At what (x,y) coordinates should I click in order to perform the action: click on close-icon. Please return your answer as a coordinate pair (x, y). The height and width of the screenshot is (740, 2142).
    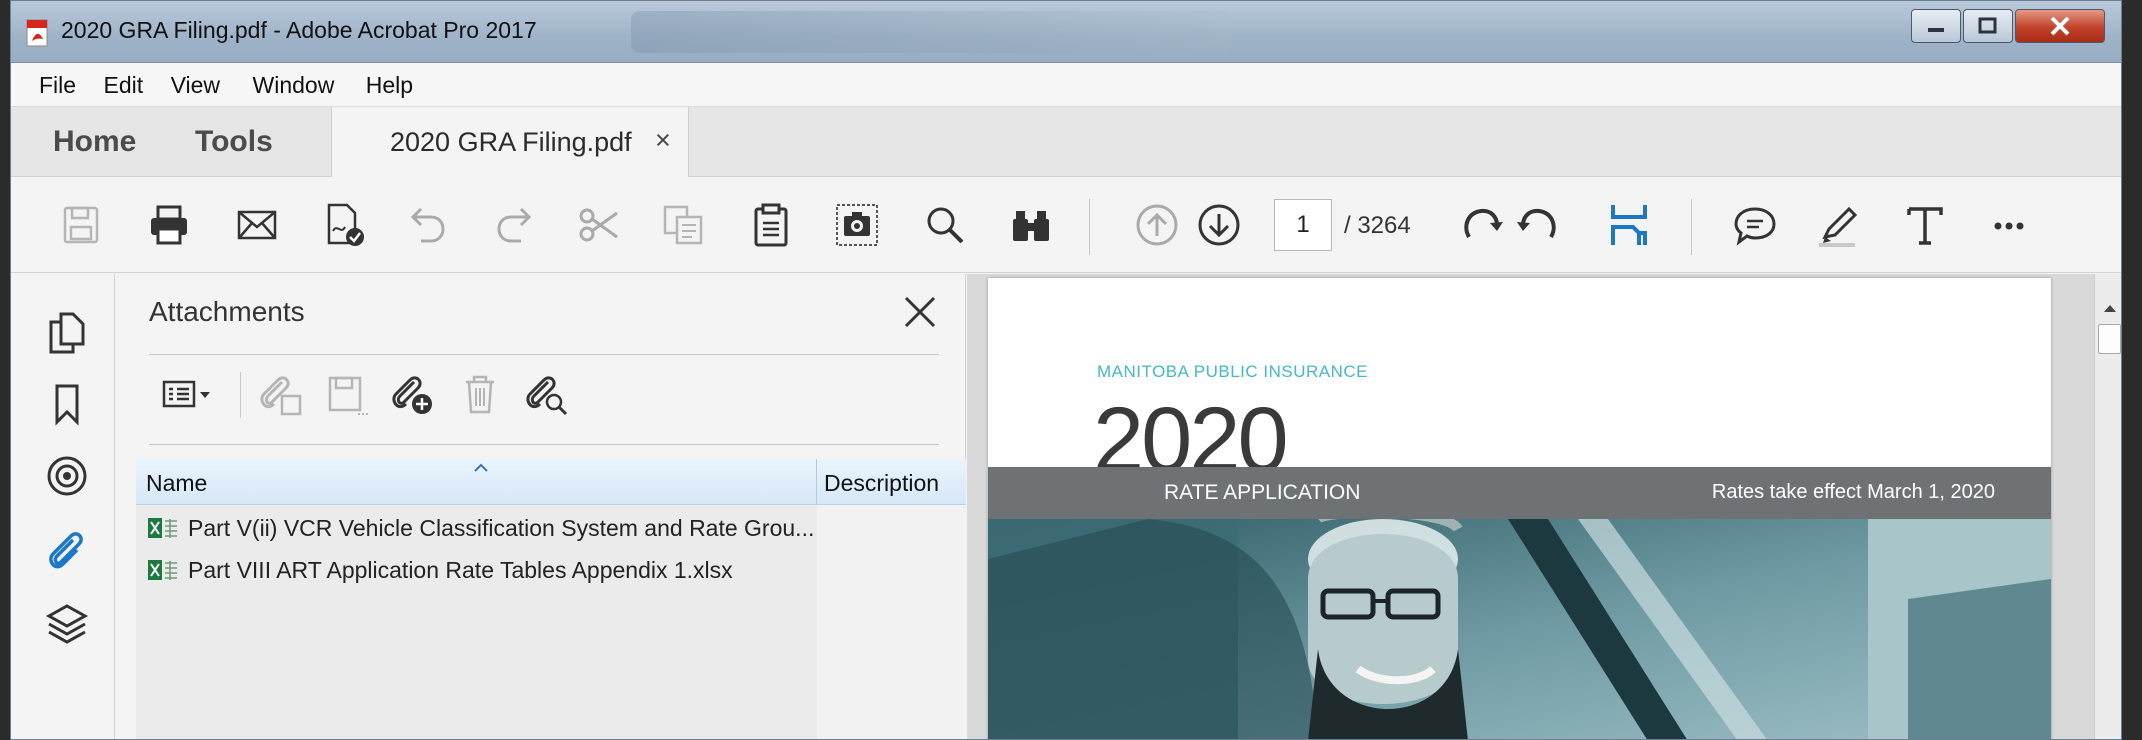
    Looking at the image, I should click on (2060, 26).